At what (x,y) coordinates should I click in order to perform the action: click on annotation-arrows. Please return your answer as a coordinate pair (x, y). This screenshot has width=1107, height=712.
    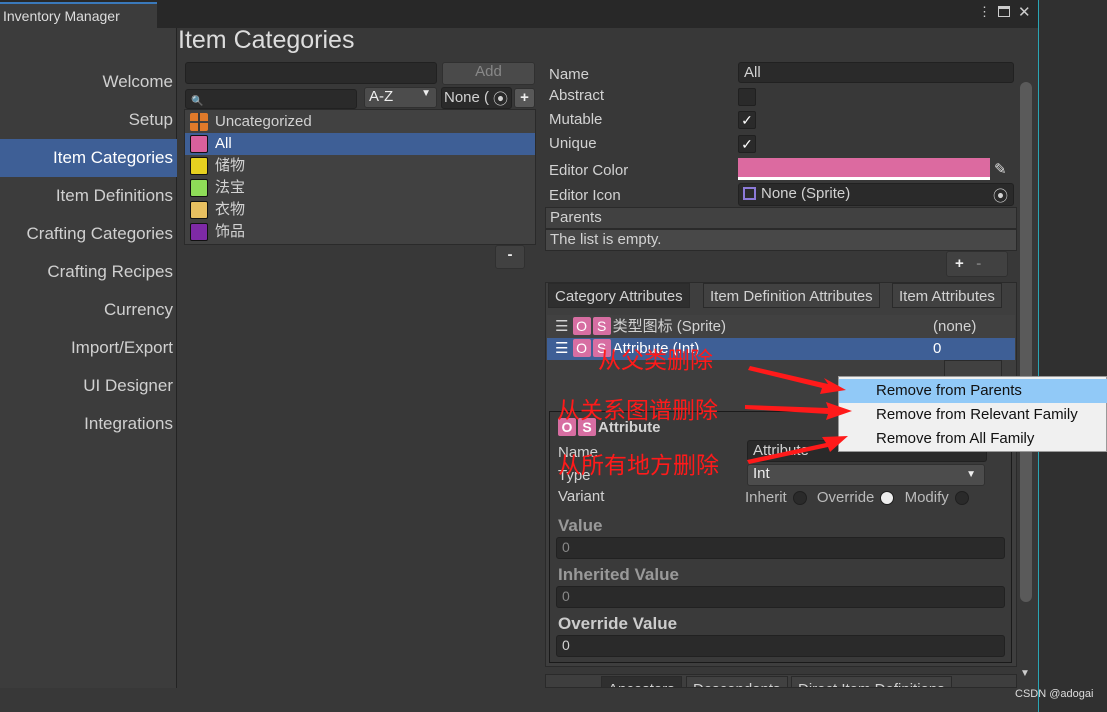
    Looking at the image, I should click on (798, 415).